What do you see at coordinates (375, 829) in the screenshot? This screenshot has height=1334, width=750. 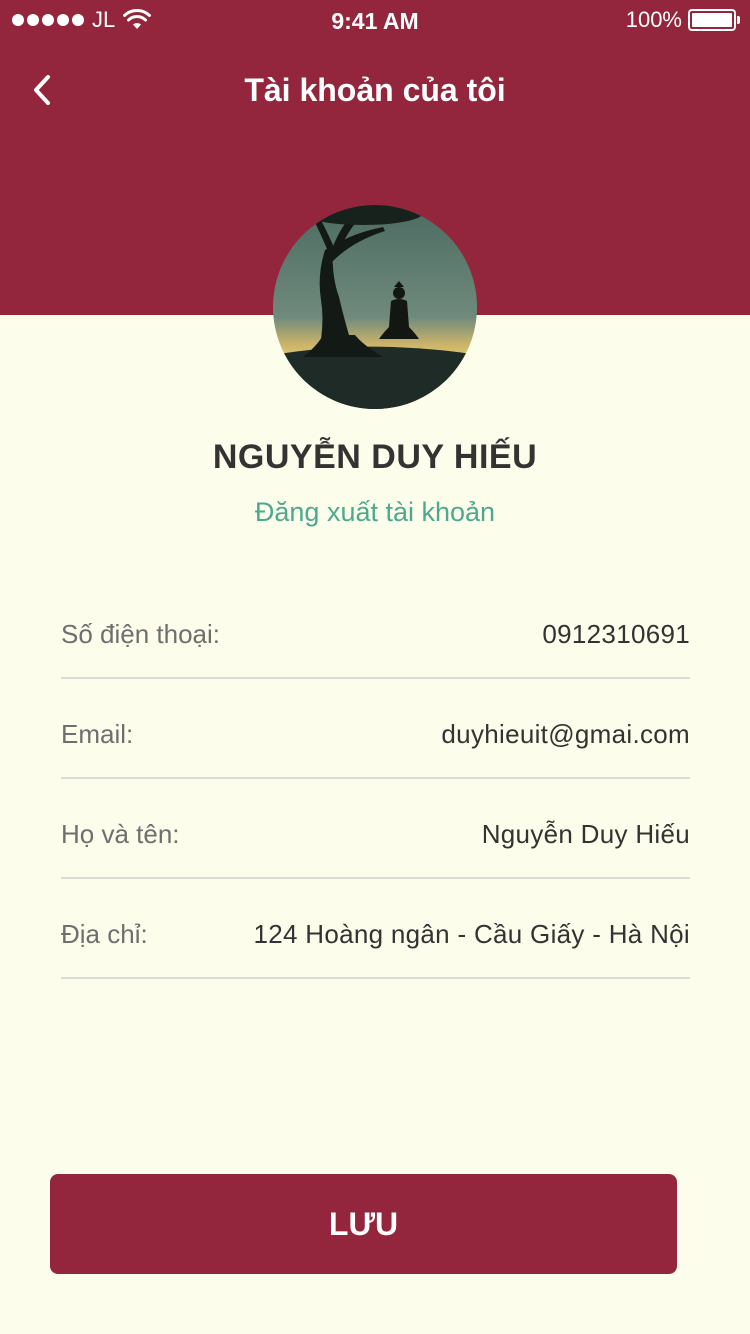 I see `info-row-fullname: Họ và tên: Nguyễn Duy Hiếu` at bounding box center [375, 829].